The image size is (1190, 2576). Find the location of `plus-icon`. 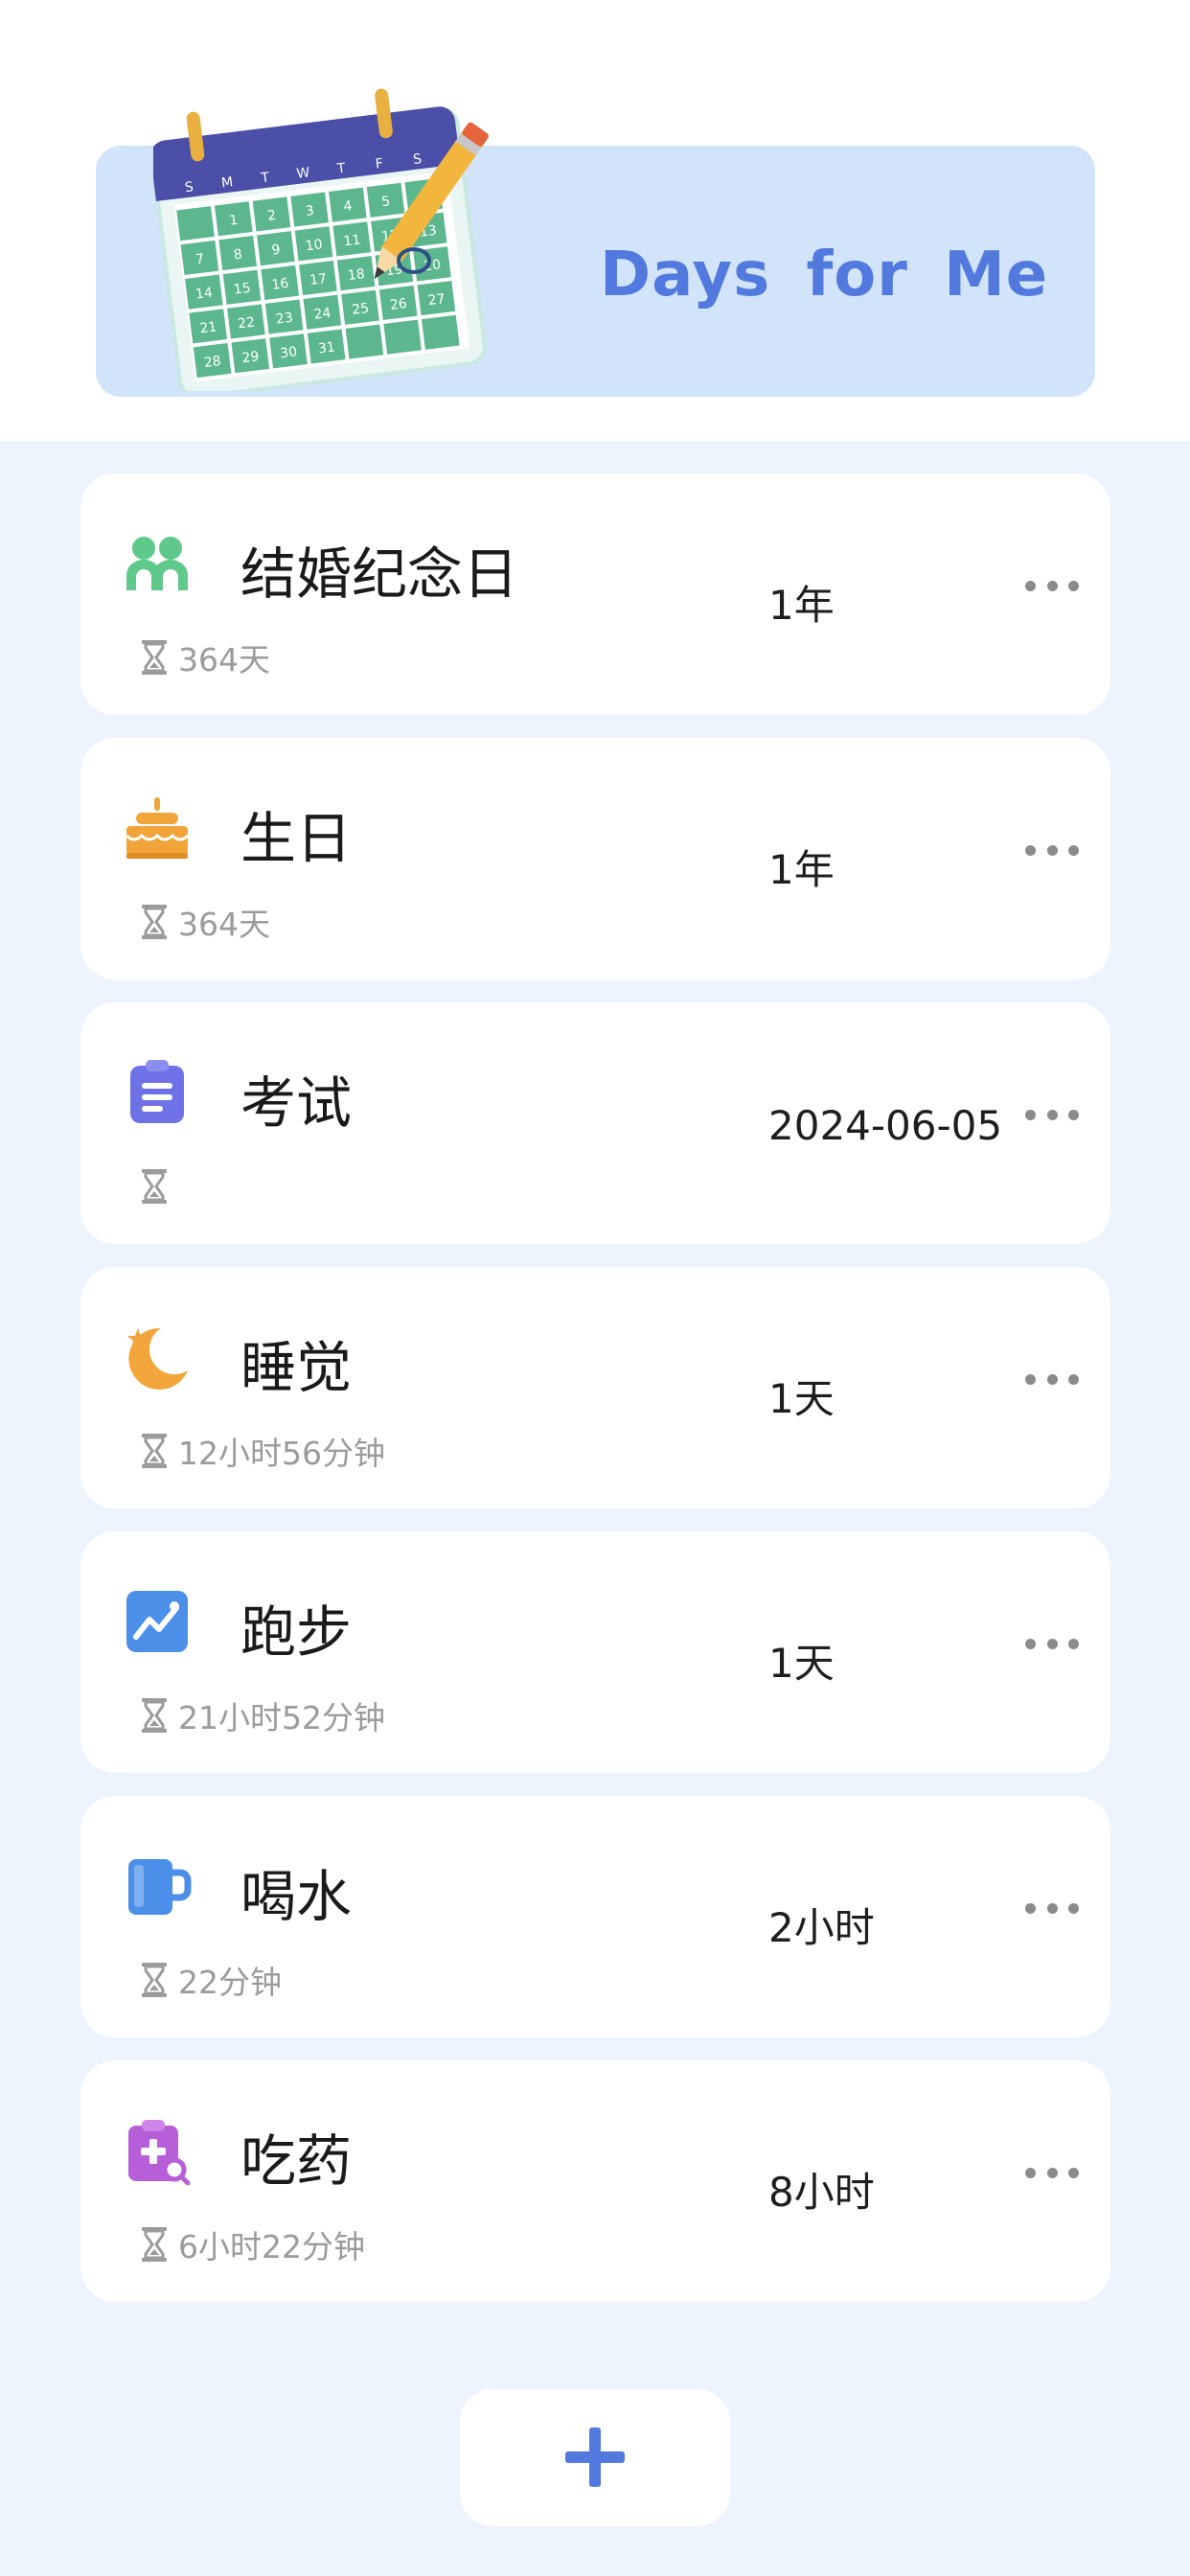

plus-icon is located at coordinates (595, 2457).